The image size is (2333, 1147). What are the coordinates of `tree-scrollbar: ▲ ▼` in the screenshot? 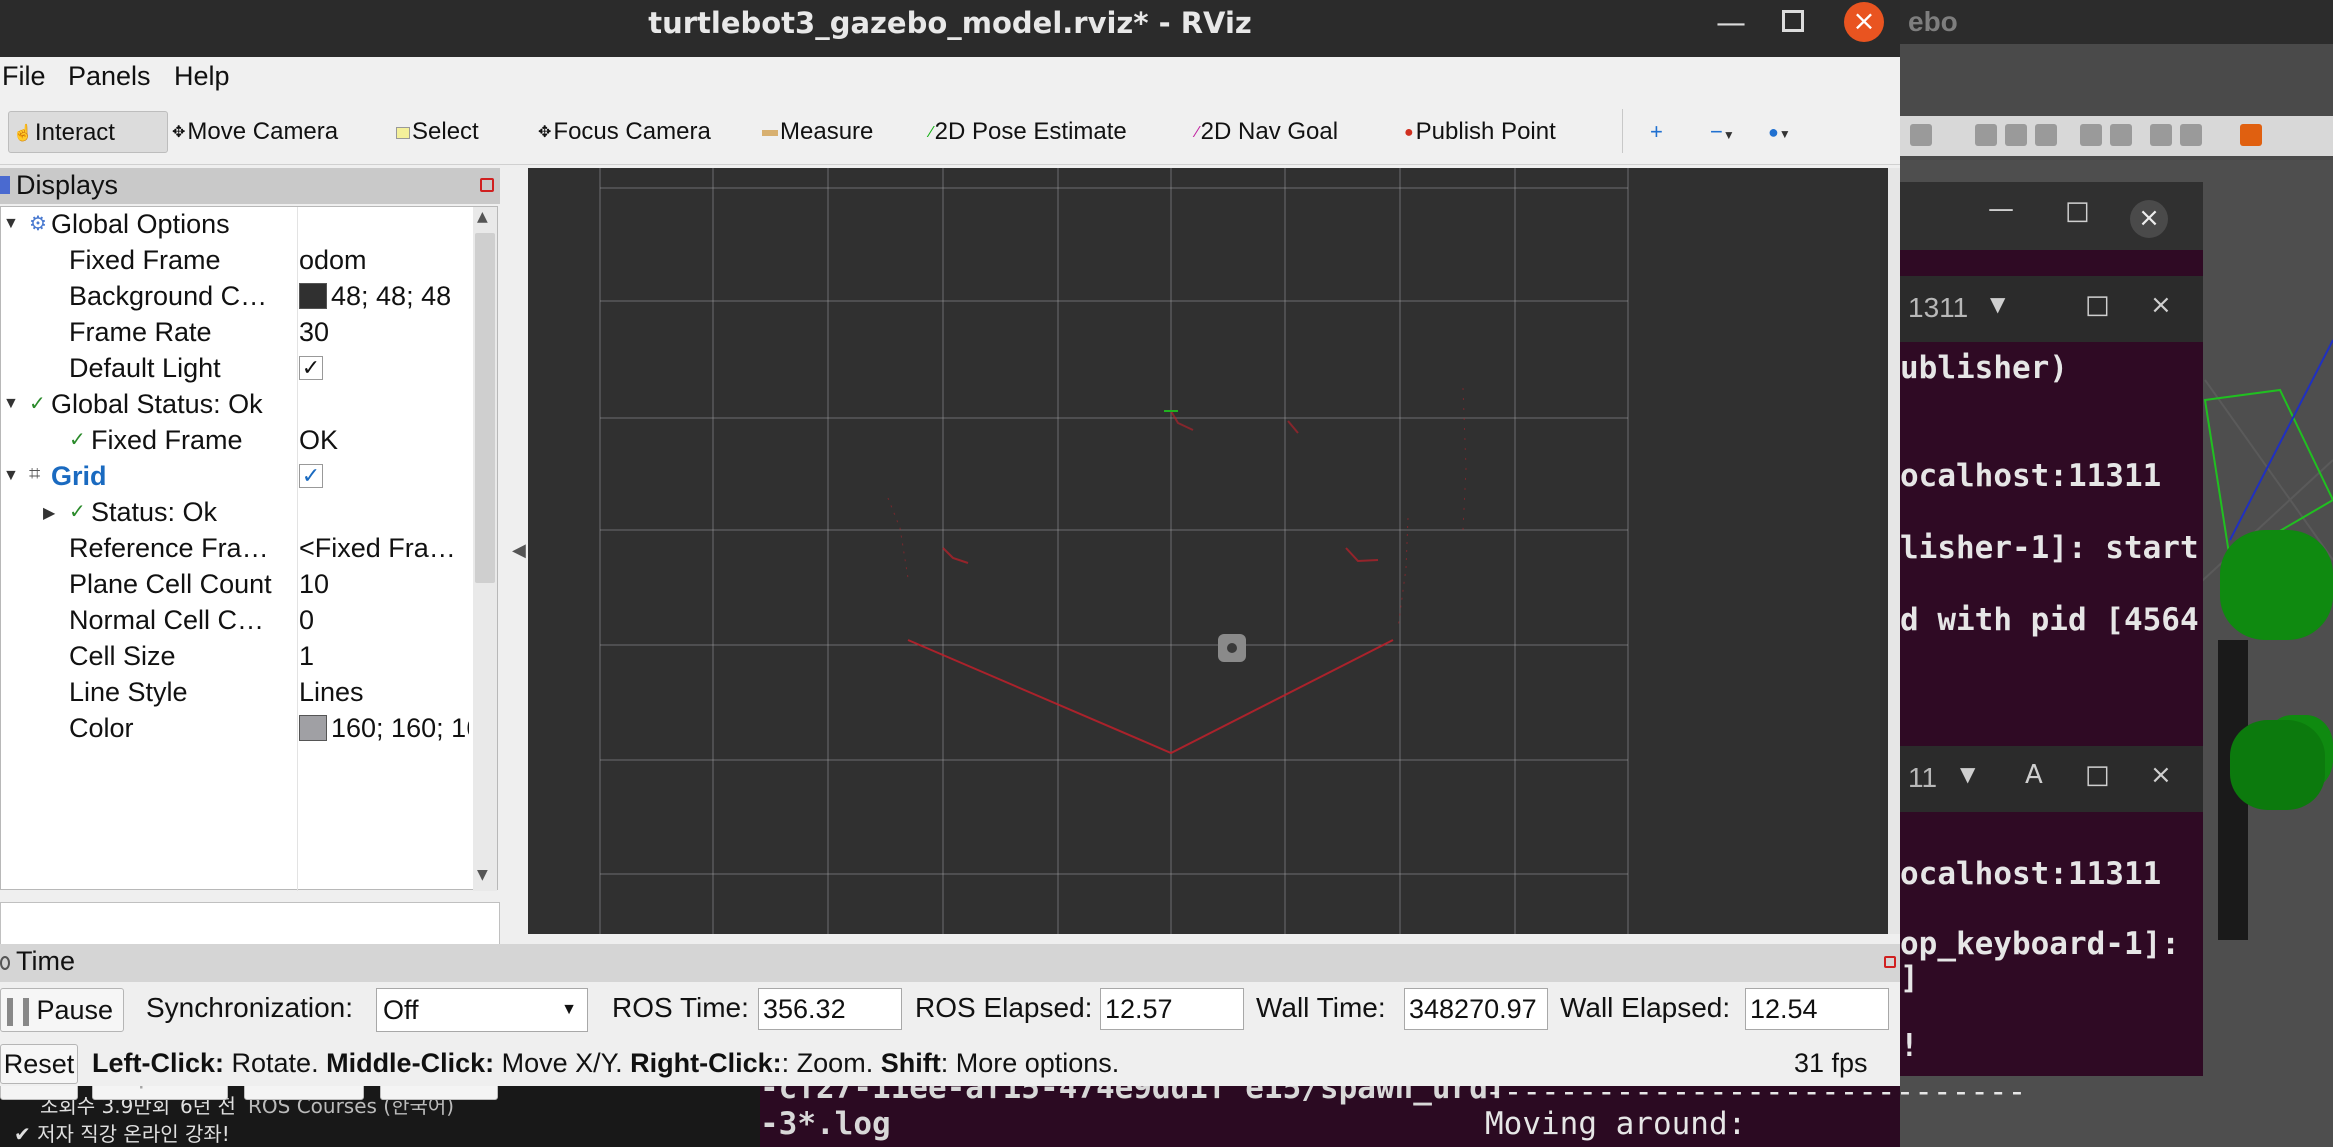 It's located at (485, 549).